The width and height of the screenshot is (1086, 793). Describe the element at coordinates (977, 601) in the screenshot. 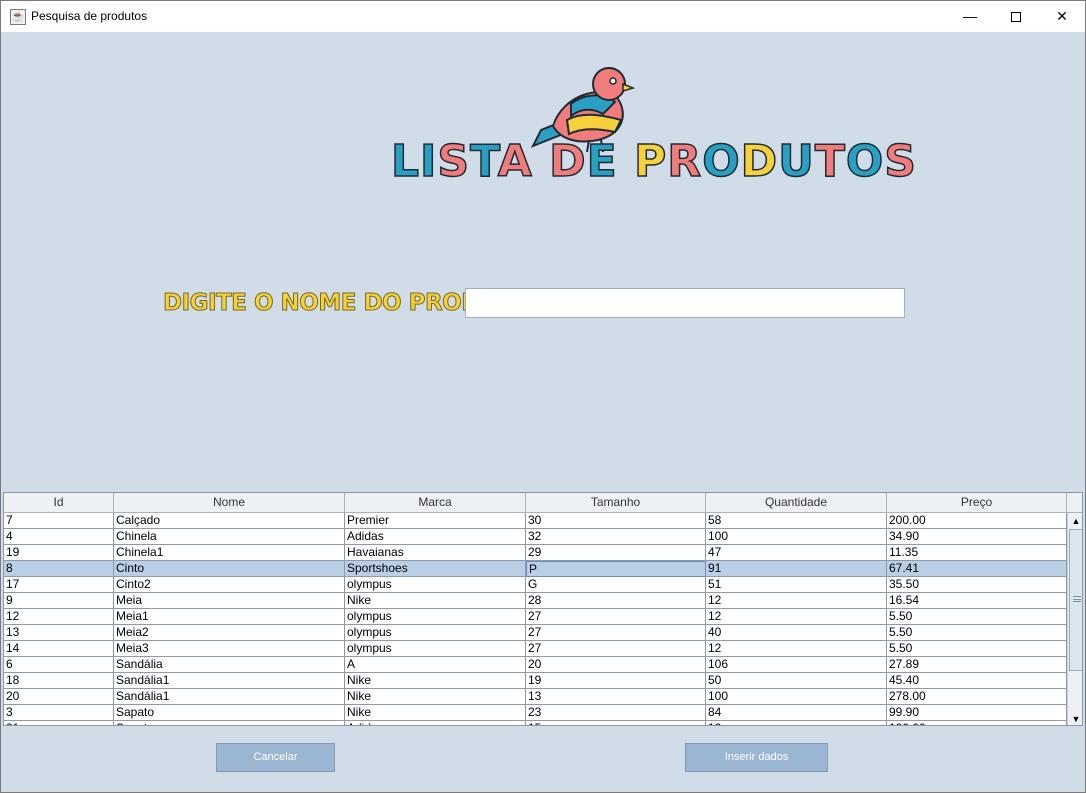

I see `table-cell: 16.54` at that location.